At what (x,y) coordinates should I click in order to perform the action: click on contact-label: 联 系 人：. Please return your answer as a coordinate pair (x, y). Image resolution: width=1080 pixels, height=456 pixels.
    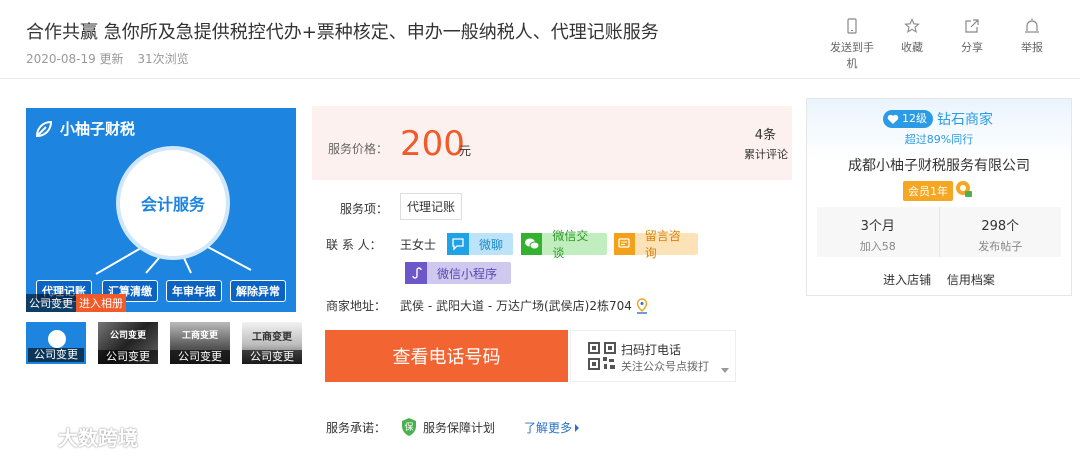
    Looking at the image, I should click on (354, 245).